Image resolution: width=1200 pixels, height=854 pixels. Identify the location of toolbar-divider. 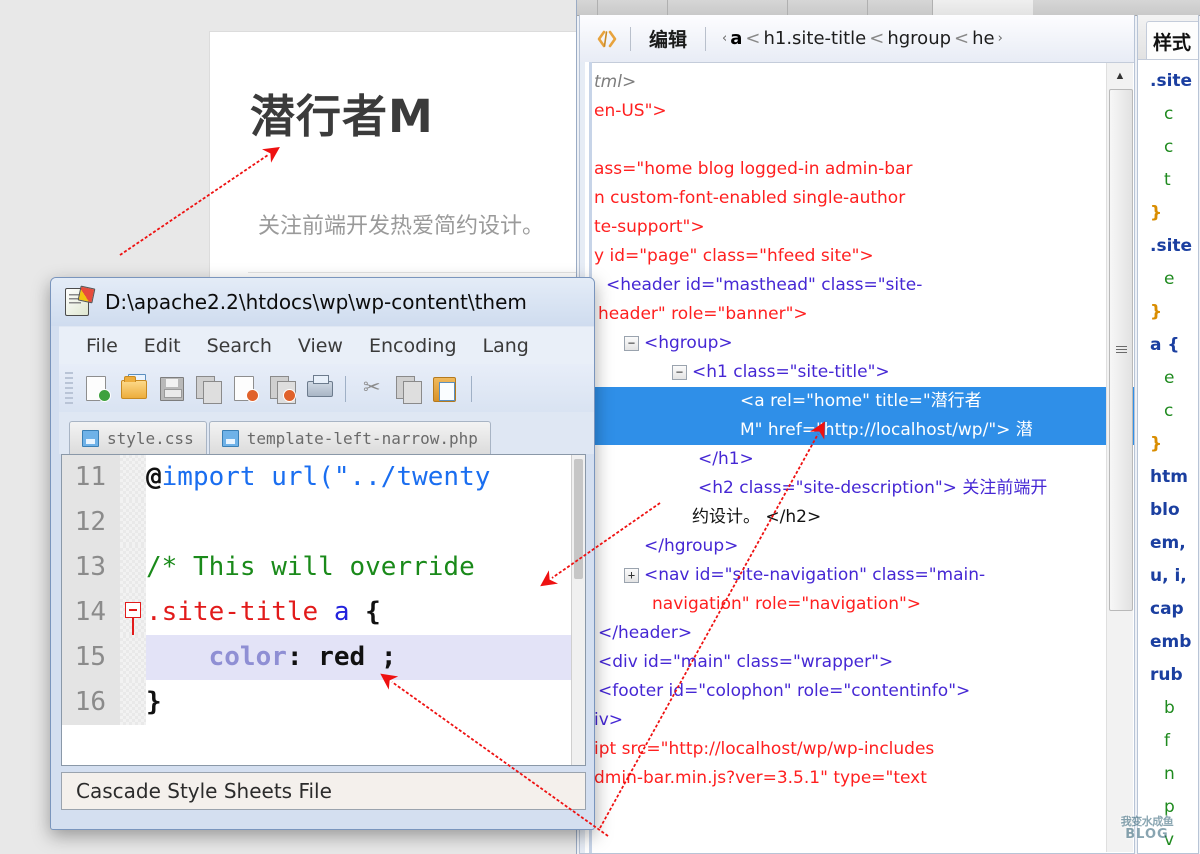
(867, 7).